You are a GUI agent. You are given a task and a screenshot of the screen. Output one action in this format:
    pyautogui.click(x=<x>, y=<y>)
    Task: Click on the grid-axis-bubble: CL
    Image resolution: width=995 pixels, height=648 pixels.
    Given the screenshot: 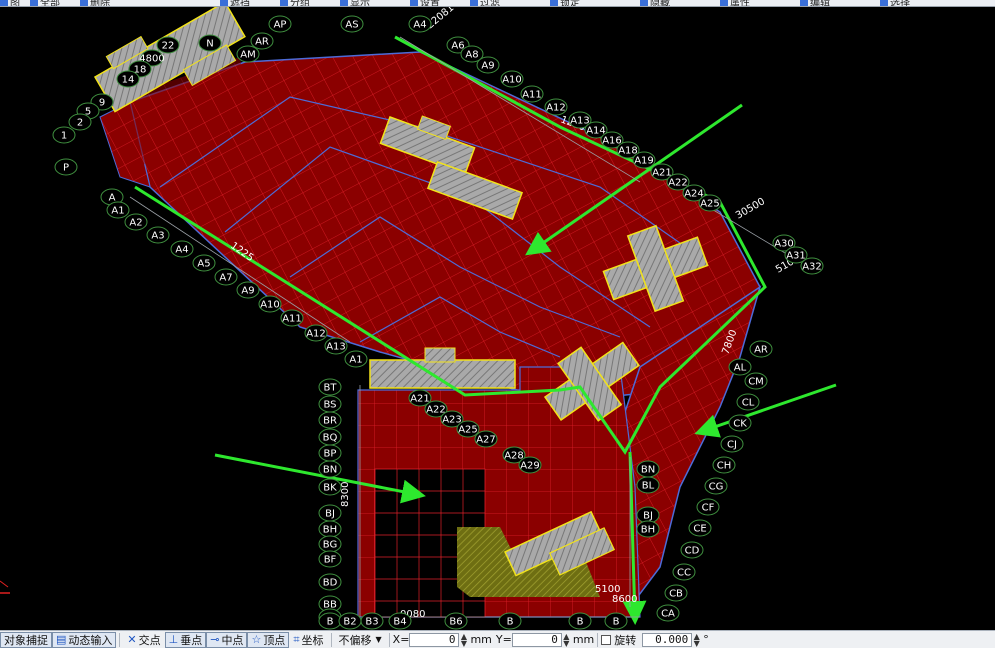 What is the action you would take?
    pyautogui.click(x=748, y=402)
    